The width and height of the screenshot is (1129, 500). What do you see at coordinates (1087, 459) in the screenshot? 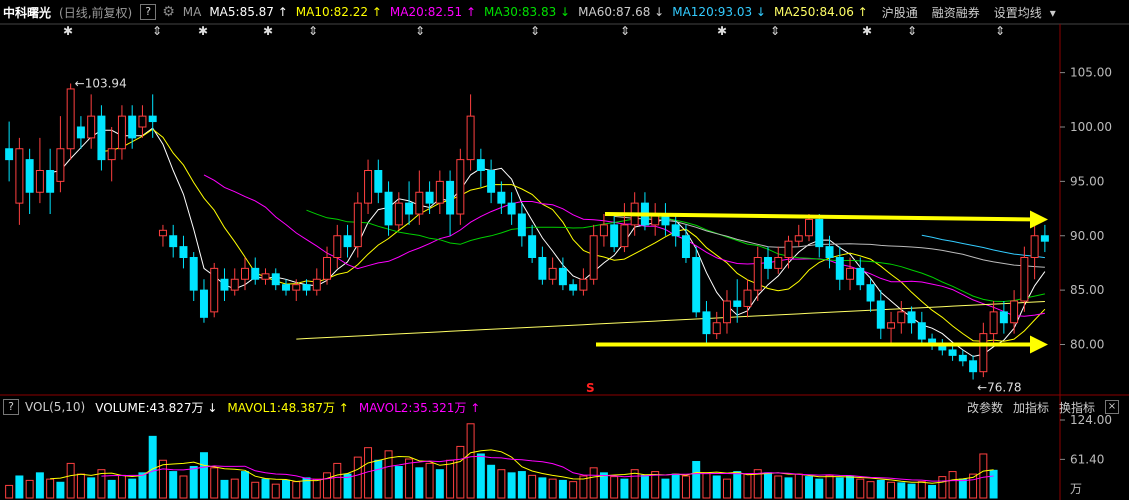
I see `volume-tick-label: 61.40` at bounding box center [1087, 459].